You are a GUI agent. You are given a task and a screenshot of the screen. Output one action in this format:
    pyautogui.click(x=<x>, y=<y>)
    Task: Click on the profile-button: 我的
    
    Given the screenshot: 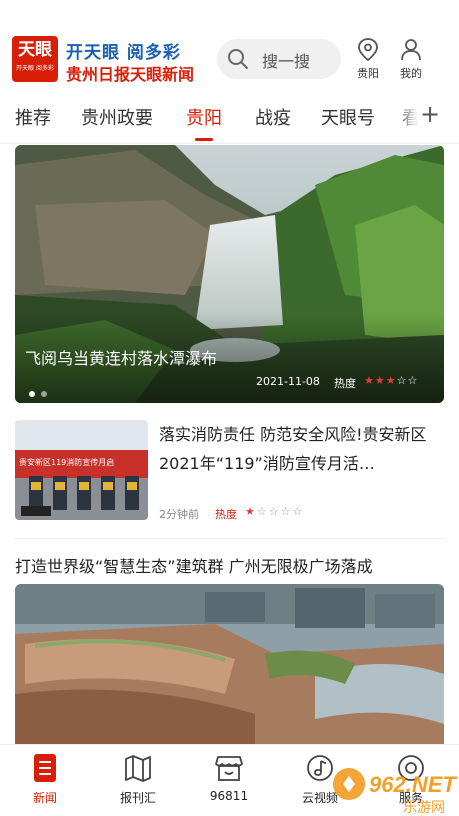 What is the action you would take?
    pyautogui.click(x=411, y=62)
    